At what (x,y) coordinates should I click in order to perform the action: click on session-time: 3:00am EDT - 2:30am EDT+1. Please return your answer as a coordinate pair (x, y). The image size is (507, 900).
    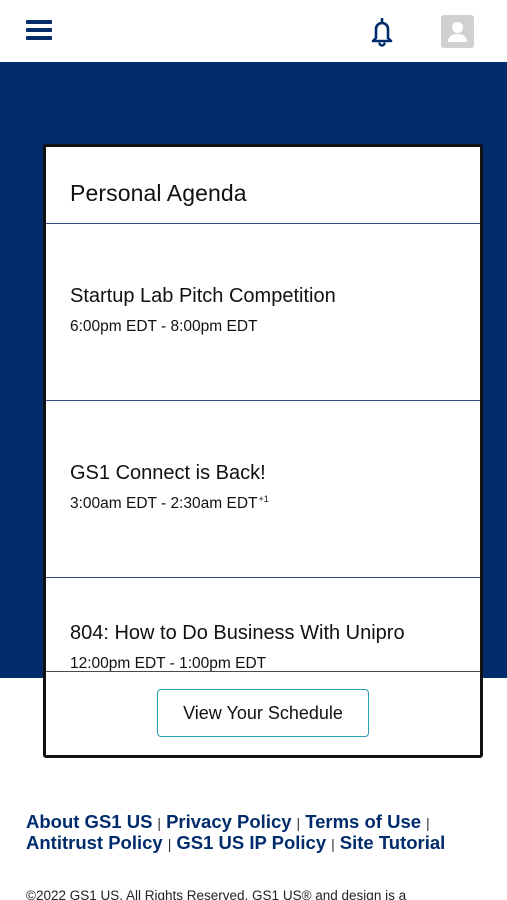
    Looking at the image, I should click on (169, 503).